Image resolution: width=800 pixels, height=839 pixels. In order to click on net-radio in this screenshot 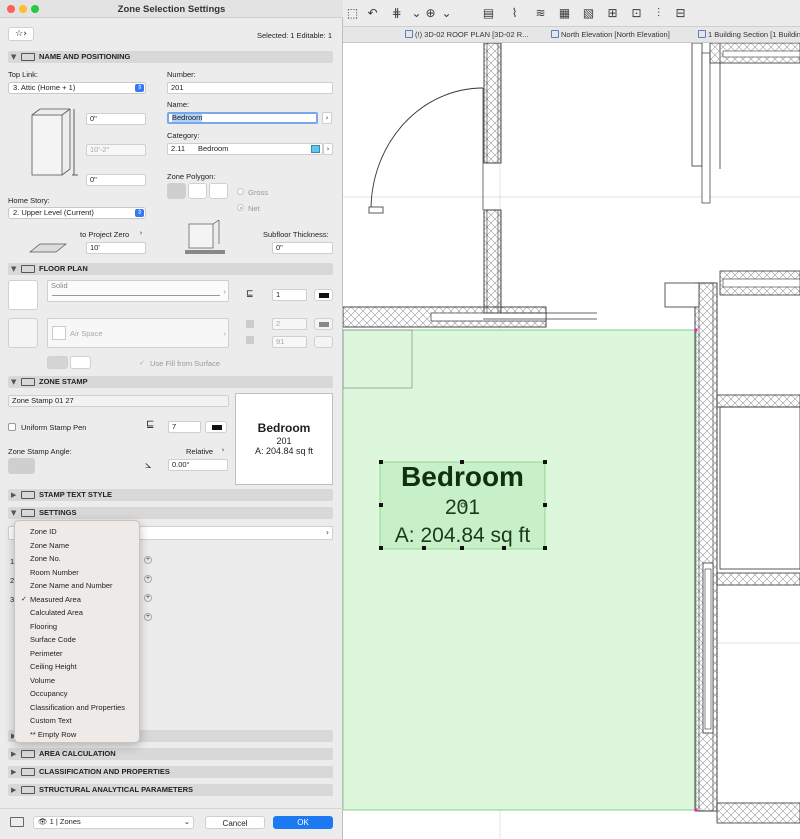, I will do `click(240, 207)`.